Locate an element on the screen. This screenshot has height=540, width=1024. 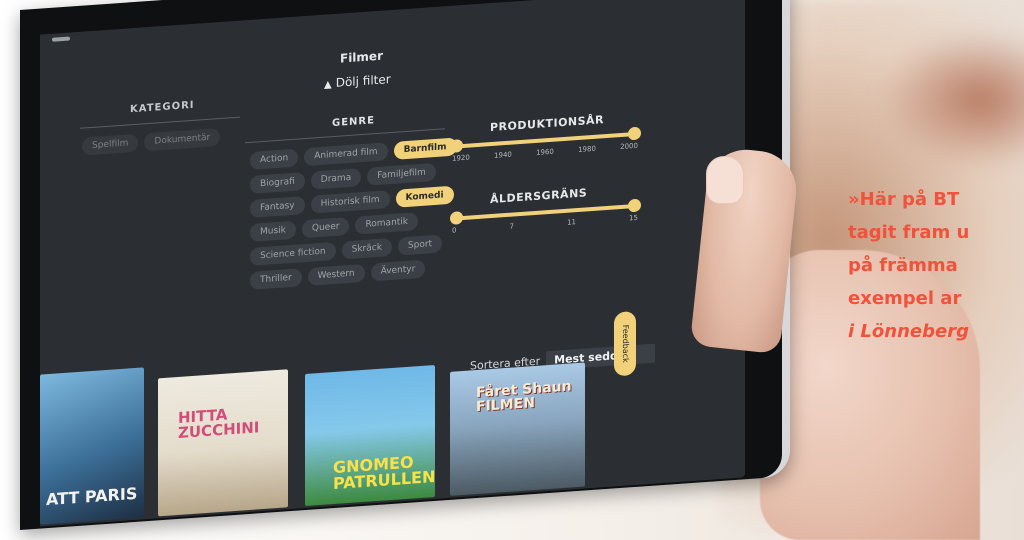
genre-chip: Familjefilm is located at coordinates (401, 174).